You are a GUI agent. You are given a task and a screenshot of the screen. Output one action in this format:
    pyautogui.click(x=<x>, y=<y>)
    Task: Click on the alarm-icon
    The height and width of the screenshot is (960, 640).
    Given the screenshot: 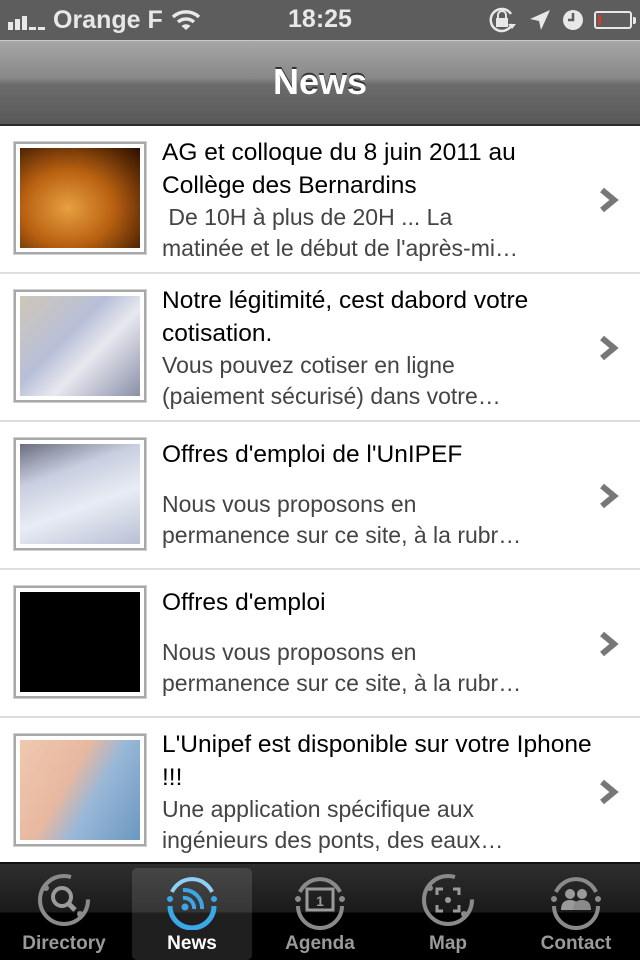 What is the action you would take?
    pyautogui.click(x=573, y=20)
    